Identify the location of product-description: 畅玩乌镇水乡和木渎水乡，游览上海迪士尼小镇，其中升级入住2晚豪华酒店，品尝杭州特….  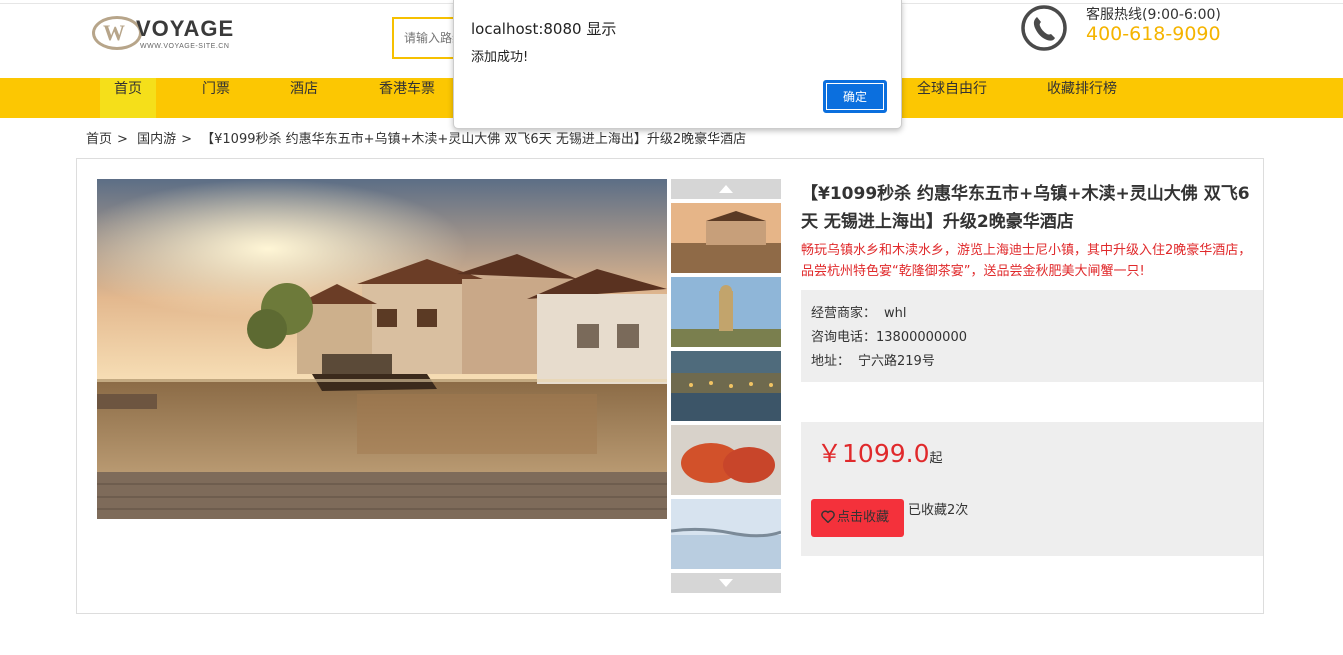
(1026, 261).